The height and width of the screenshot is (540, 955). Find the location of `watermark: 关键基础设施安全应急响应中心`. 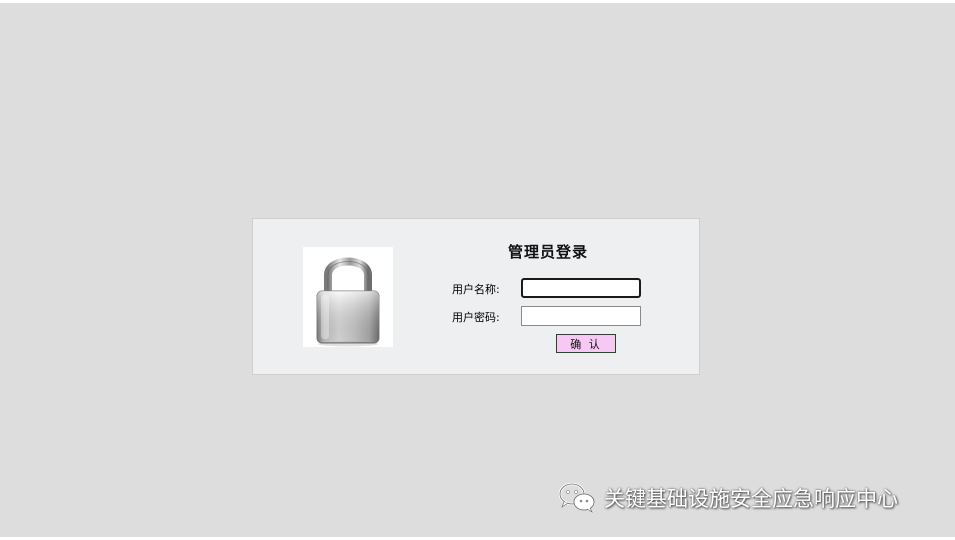

watermark: 关键基础设施安全应急响应中心 is located at coordinates (728, 498).